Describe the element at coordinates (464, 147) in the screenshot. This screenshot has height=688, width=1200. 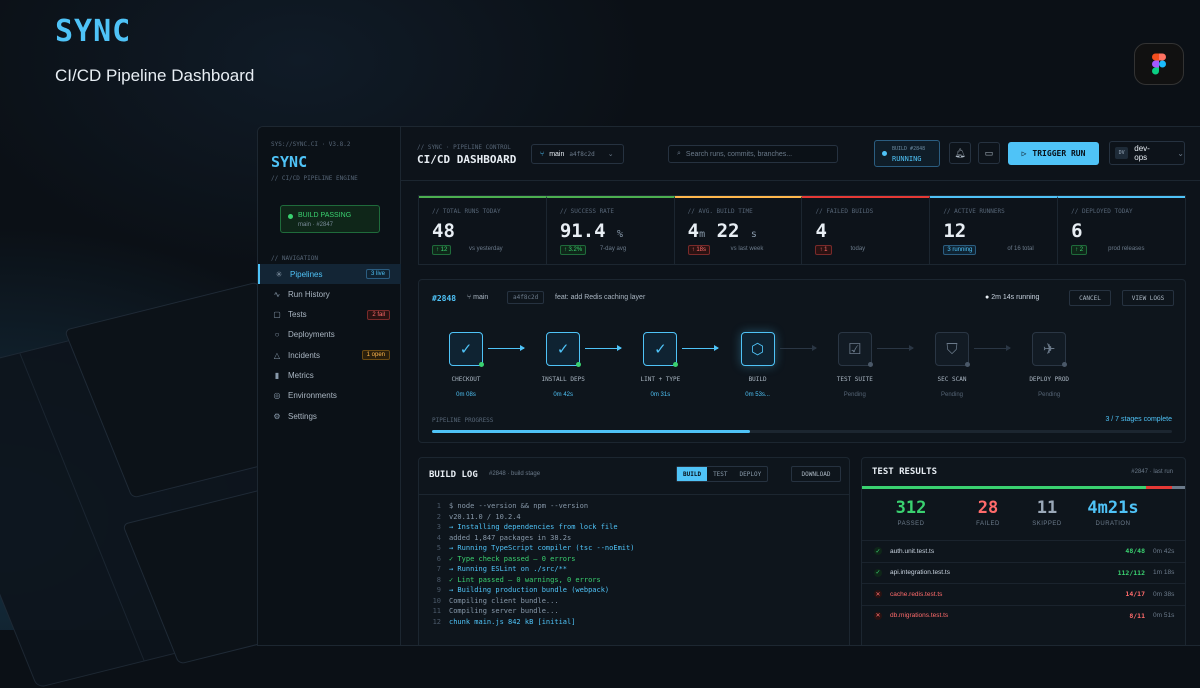
I see `breadcrumb: // SYNC · PIPELINE CONTROL` at that location.